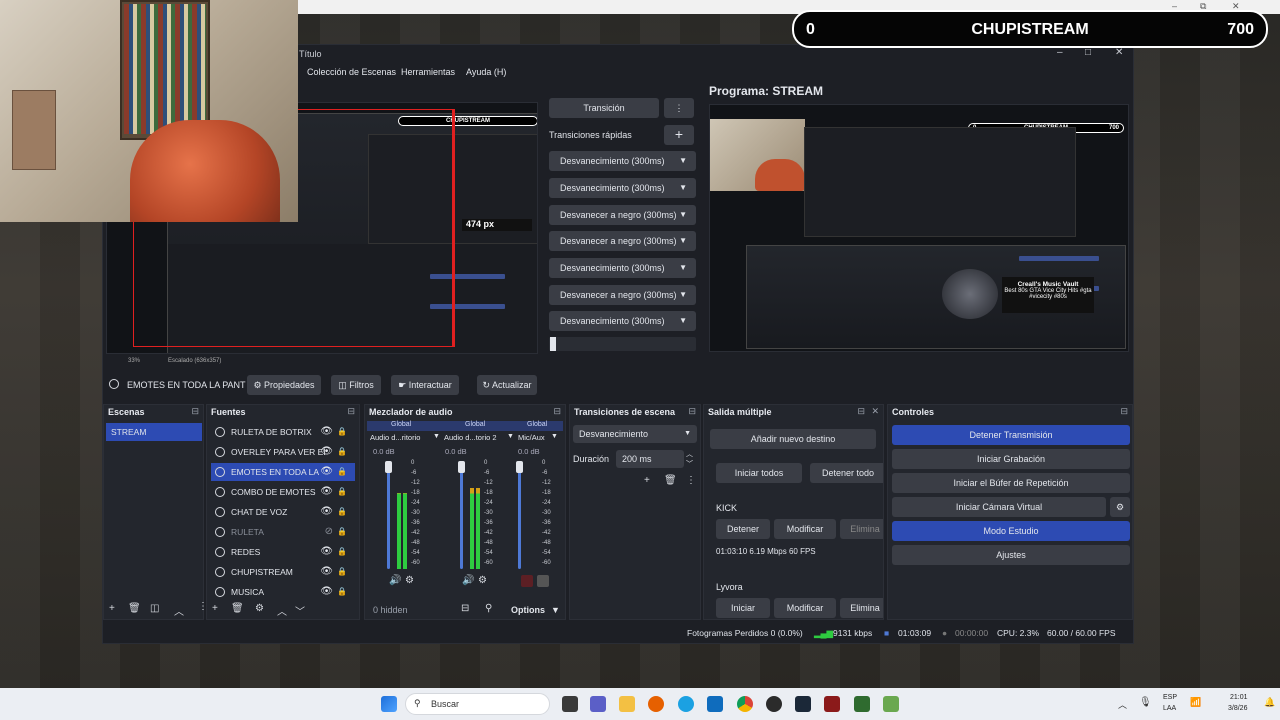 The image size is (1280, 720). Describe the element at coordinates (283, 572) in the screenshot. I see `source-item: CHUPISTREAM 👁 🔒` at that location.